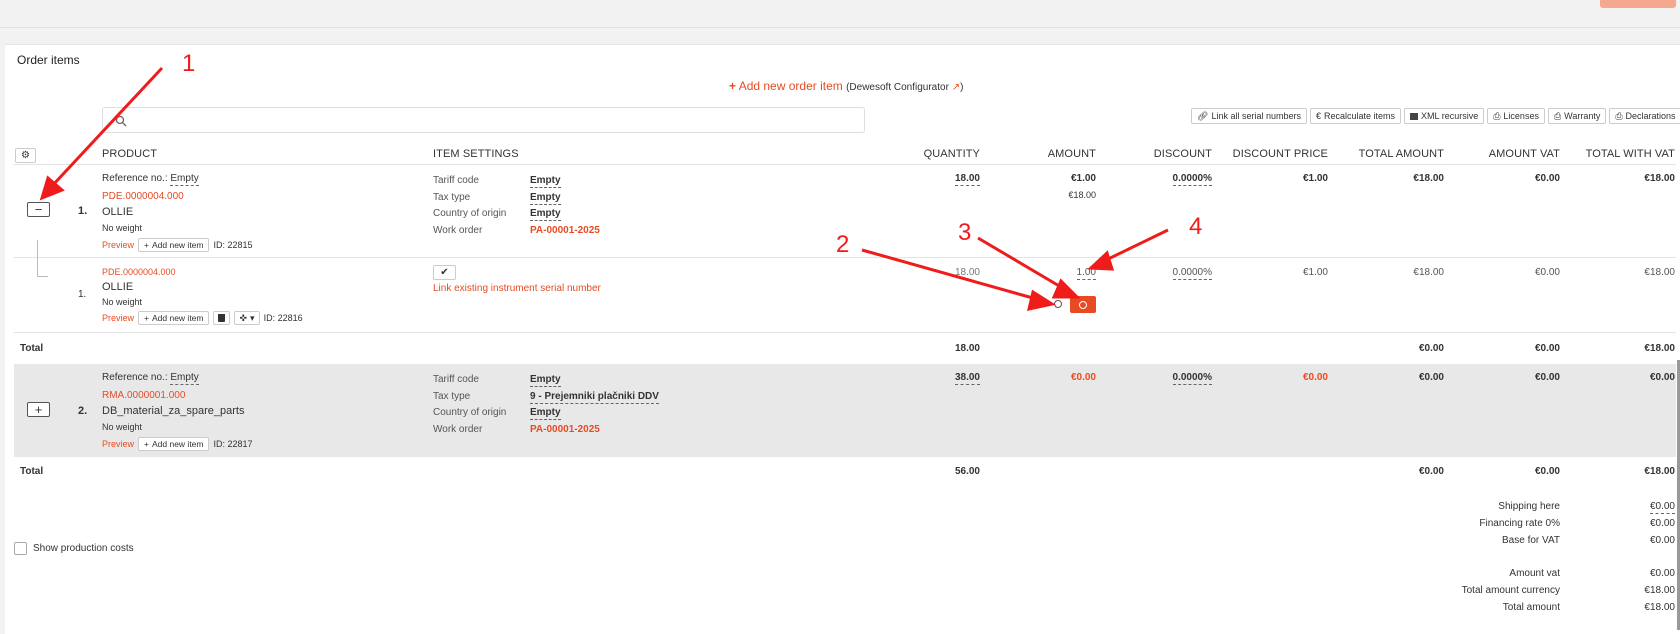 The width and height of the screenshot is (1680, 634). Describe the element at coordinates (843, 244) in the screenshot. I see `annotation-label-2: 2` at that location.